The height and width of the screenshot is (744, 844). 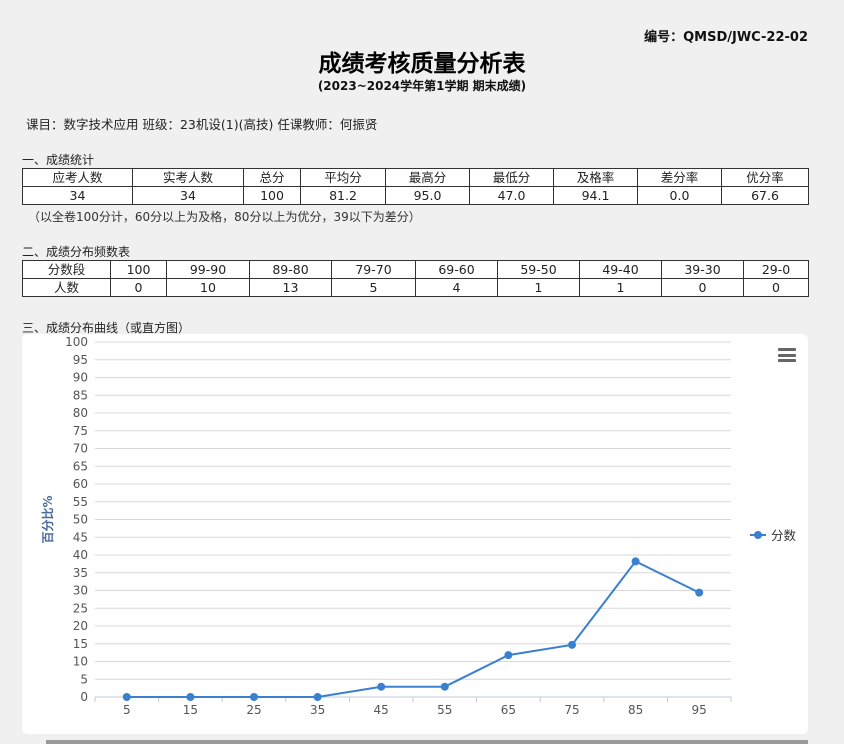 I want to click on x-tick-label: 25, so click(x=253, y=710).